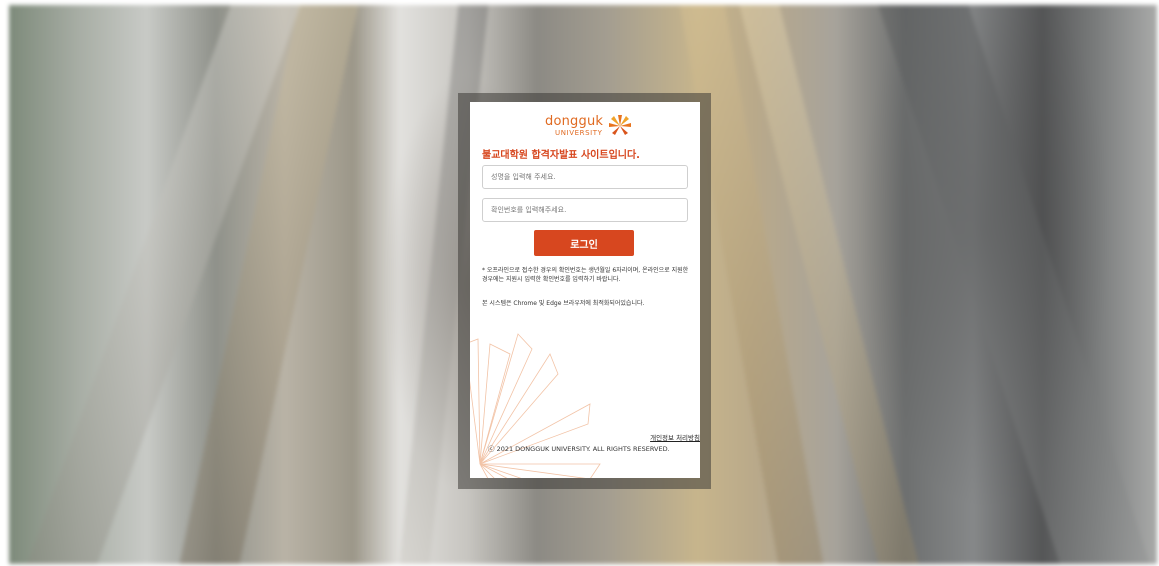 Image resolution: width=1159 pixels, height=566 pixels. What do you see at coordinates (535, 405) in the screenshot?
I see `decorative-petal-graphic` at bounding box center [535, 405].